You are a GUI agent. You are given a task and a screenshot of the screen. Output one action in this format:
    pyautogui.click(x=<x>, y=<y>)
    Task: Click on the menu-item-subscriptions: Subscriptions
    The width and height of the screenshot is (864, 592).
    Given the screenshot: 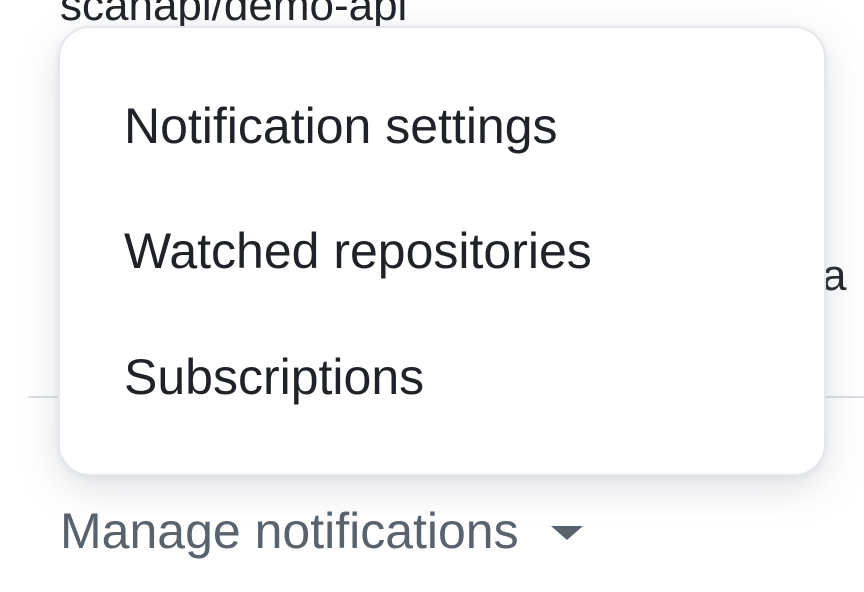 What is the action you would take?
    pyautogui.click(x=274, y=377)
    